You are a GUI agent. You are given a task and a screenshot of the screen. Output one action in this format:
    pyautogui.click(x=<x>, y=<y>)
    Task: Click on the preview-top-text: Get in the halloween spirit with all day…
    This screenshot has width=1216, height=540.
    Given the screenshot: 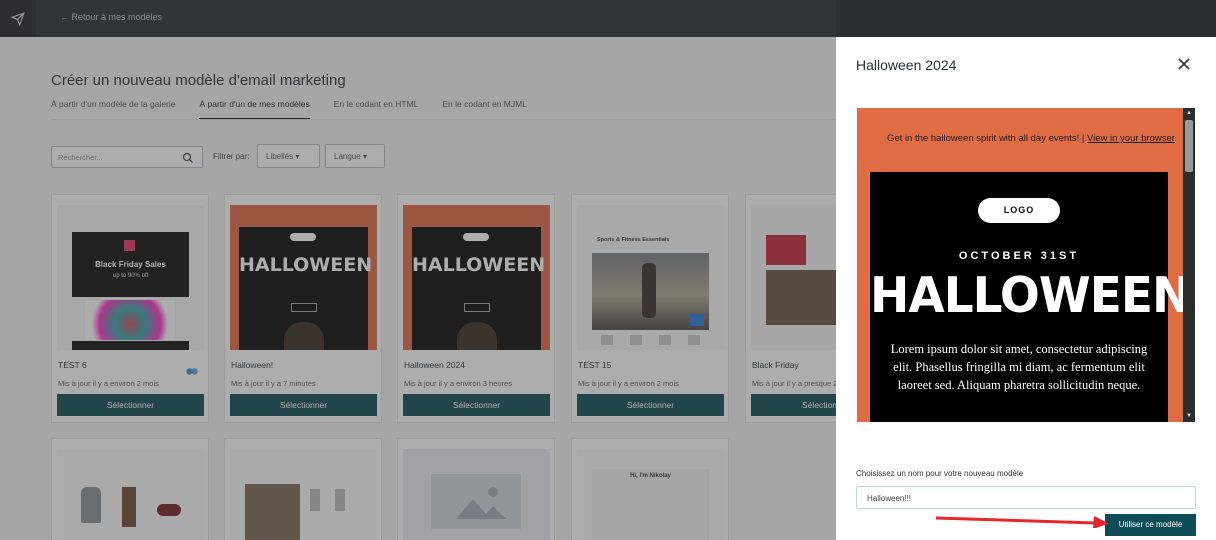 What is the action you would take?
    pyautogui.click(x=983, y=138)
    